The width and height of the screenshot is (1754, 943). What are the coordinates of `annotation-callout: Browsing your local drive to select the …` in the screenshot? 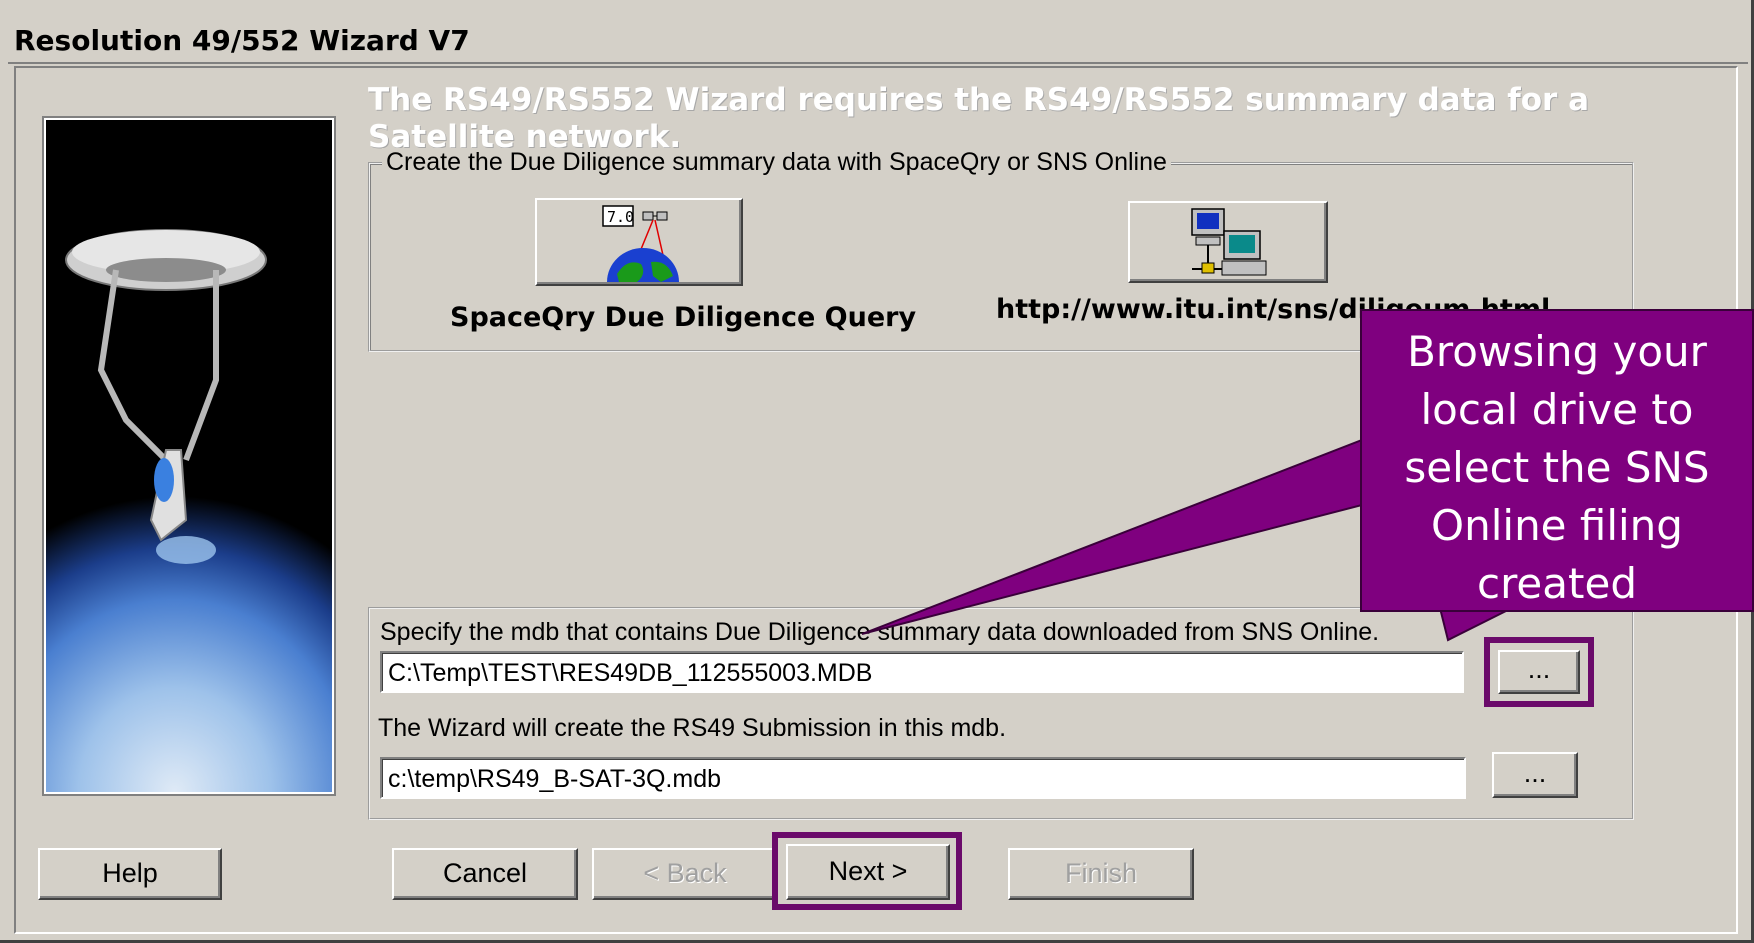 It's located at (1557, 460).